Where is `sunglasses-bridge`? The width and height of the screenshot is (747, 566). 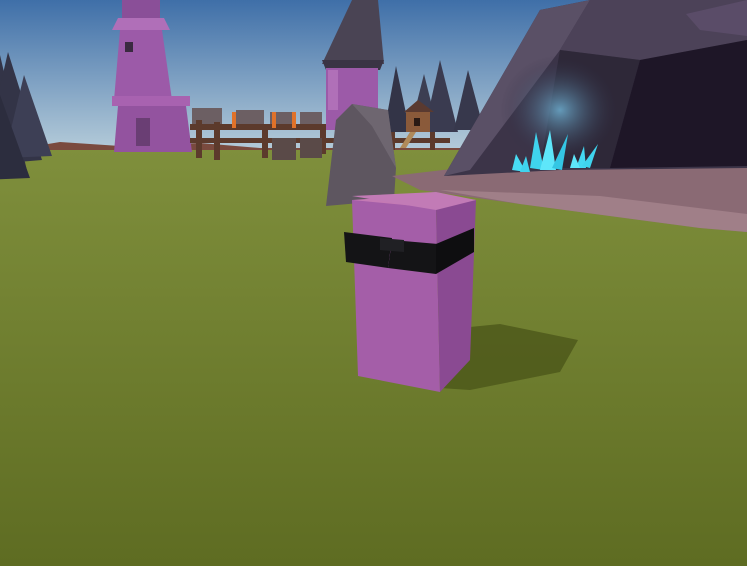
sunglasses-bridge is located at coordinates (392, 245).